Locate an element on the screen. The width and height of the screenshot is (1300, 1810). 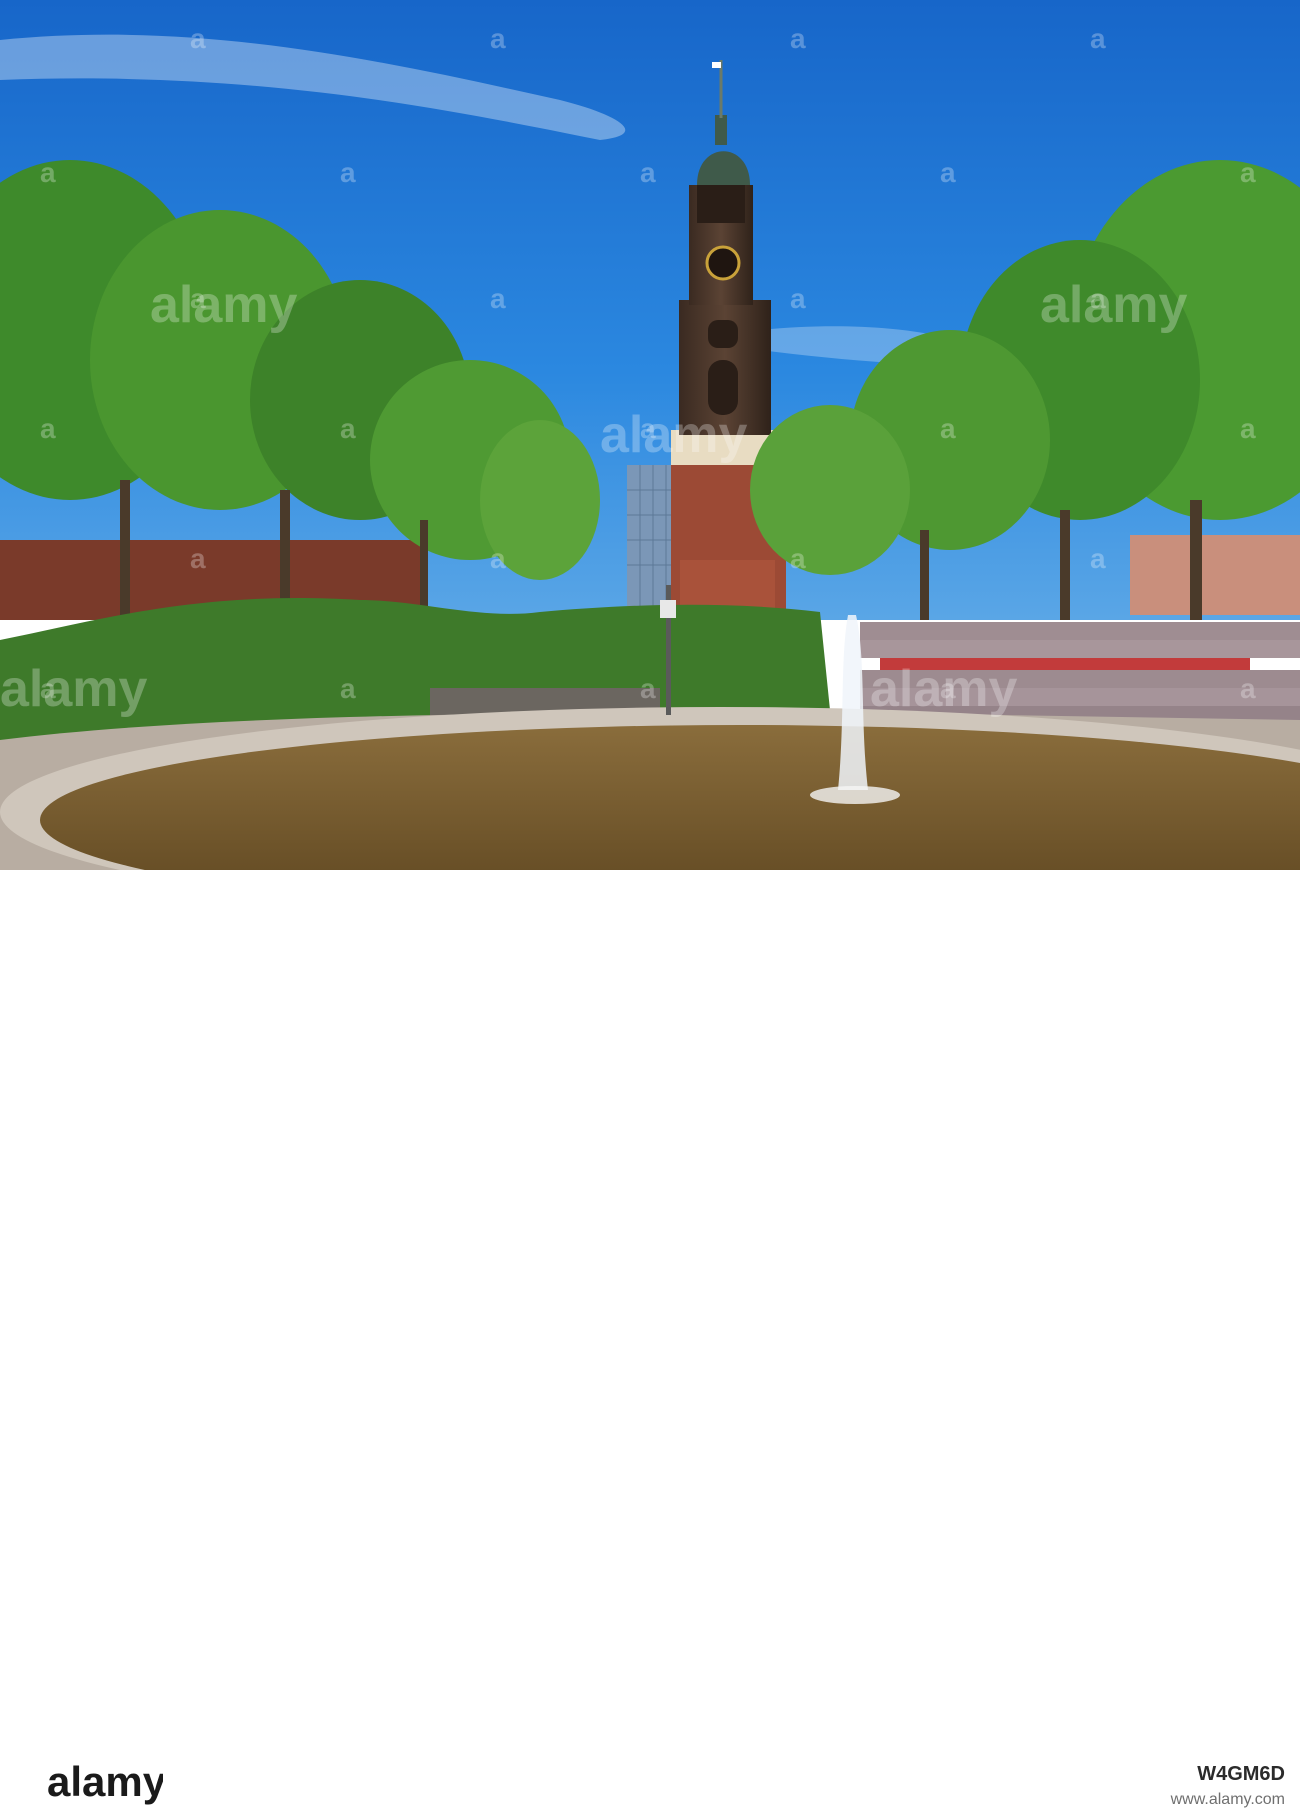
site-url: www.alamy.com is located at coordinates (1224, 1800).